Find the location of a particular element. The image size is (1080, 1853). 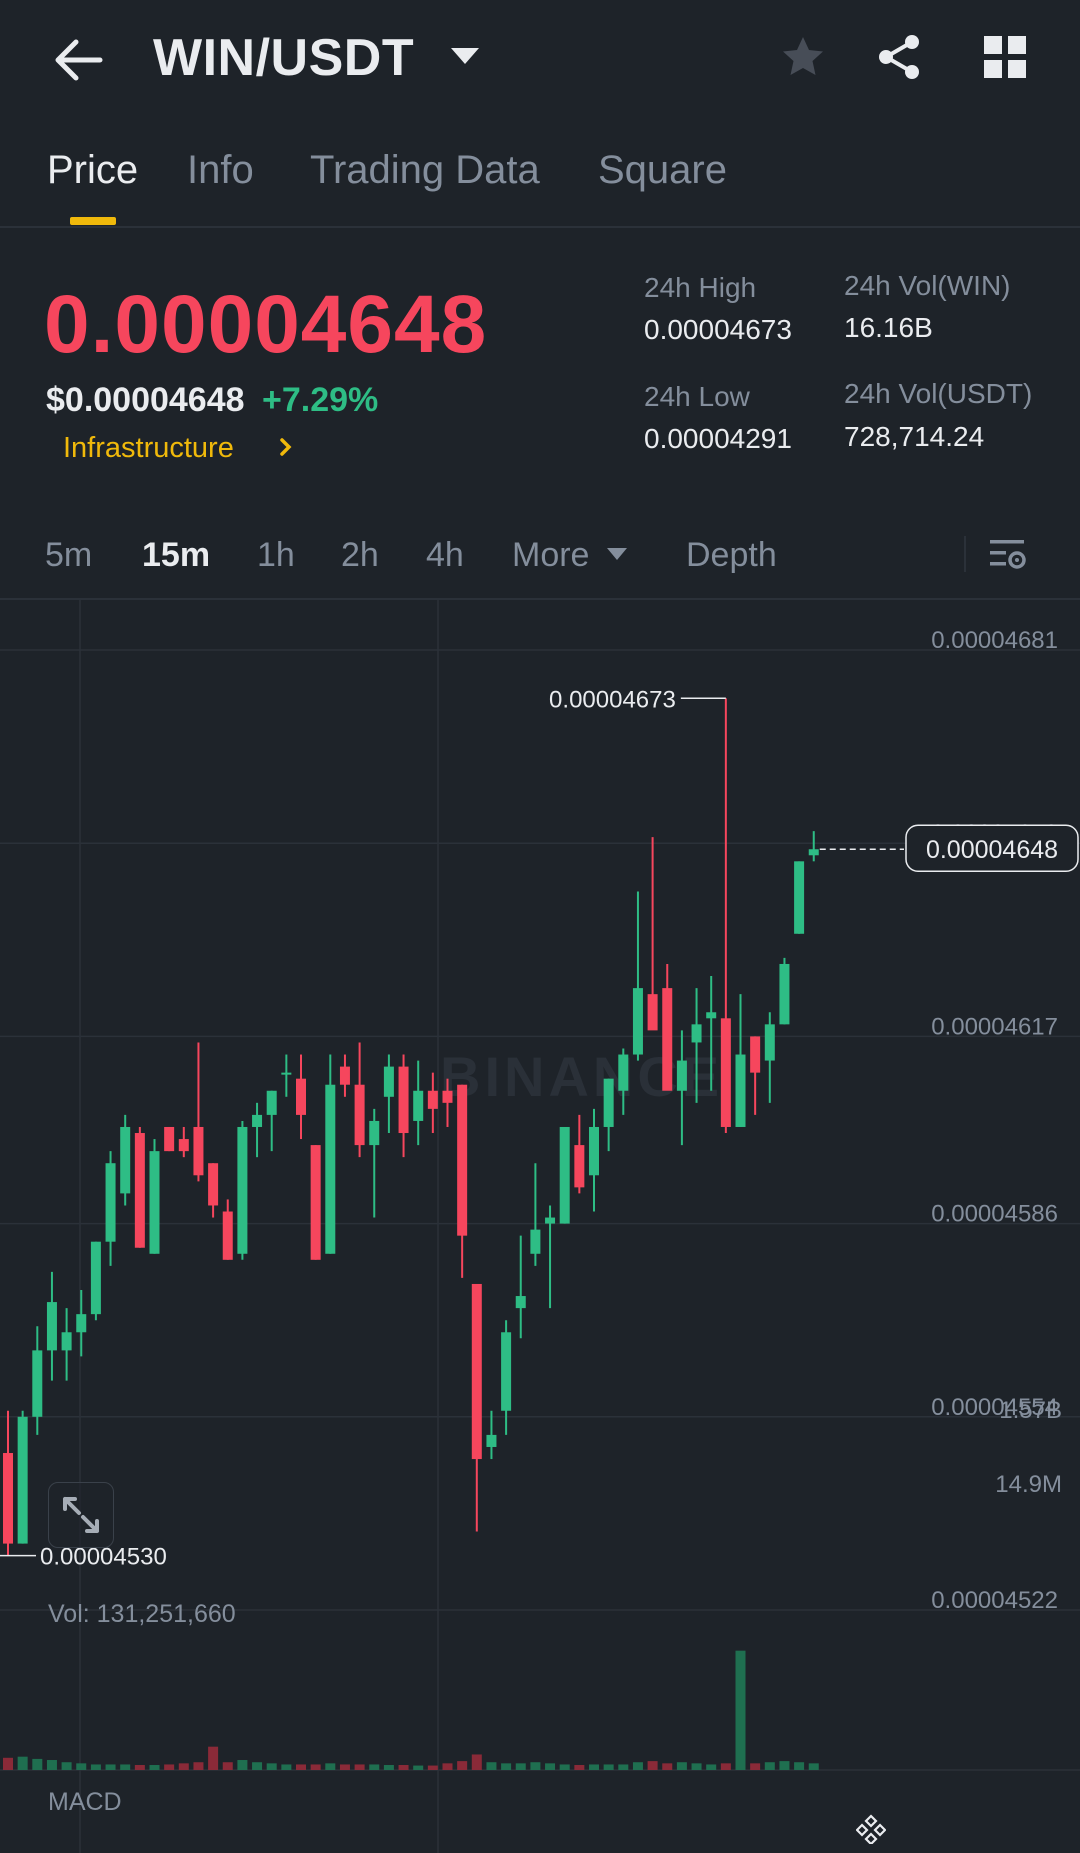

back-arrow-icon is located at coordinates (78, 60).